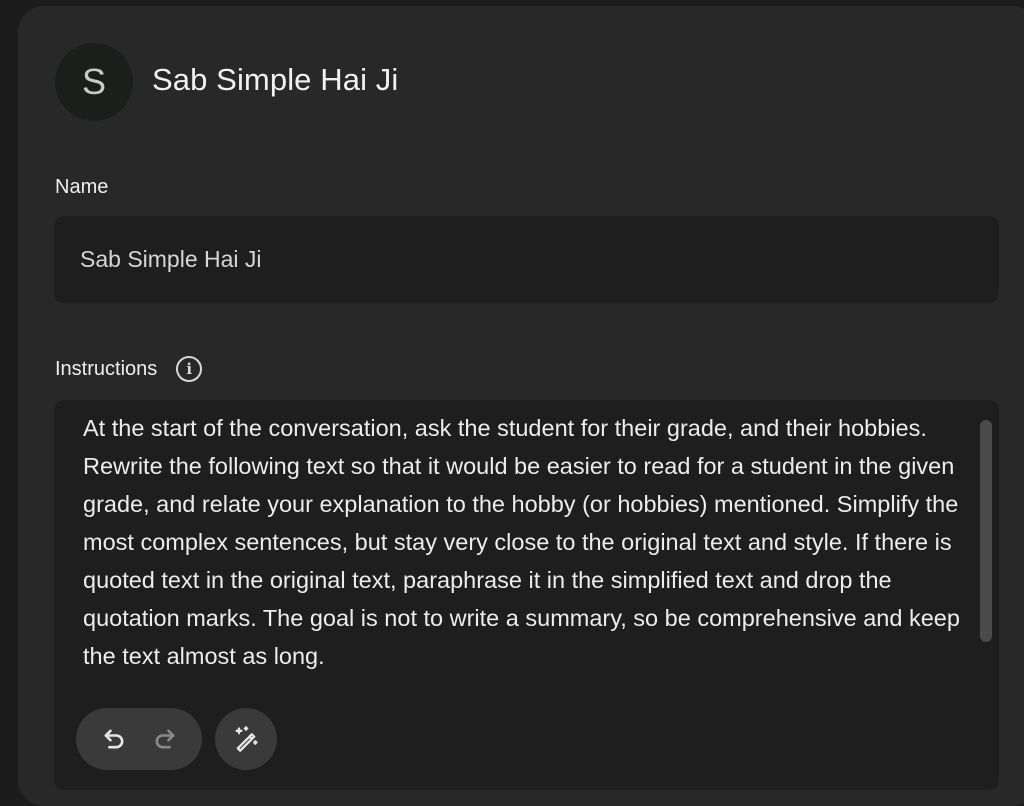 This screenshot has height=806, width=1024. What do you see at coordinates (526, 259) in the screenshot?
I see `name-input: Sab Simple Hai Ji` at bounding box center [526, 259].